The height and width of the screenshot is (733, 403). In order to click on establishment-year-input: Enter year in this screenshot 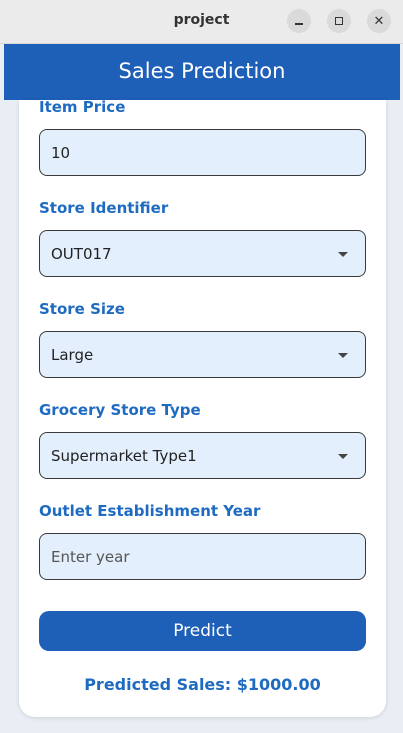, I will do `click(202, 556)`.